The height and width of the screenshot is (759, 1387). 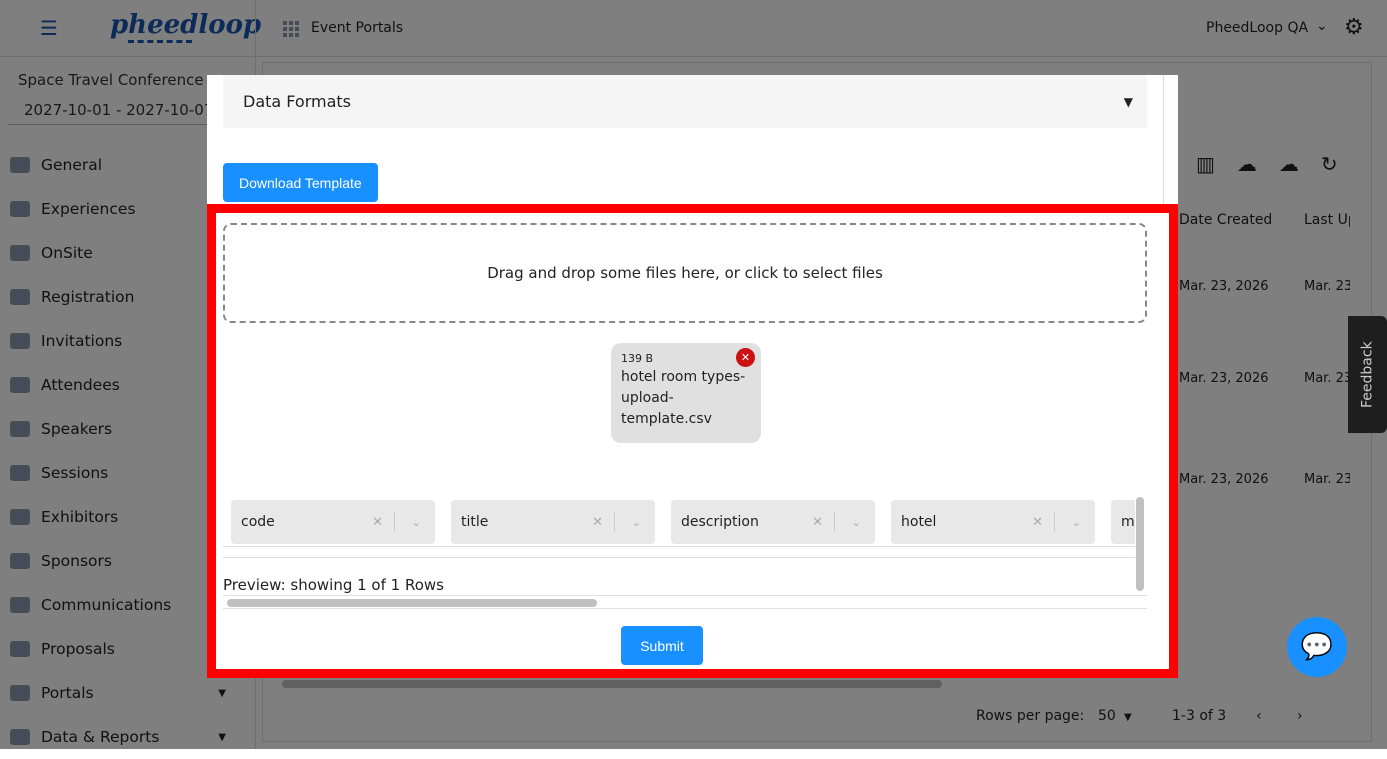 I want to click on column-select: m✕⌄, so click(x=1123, y=522).